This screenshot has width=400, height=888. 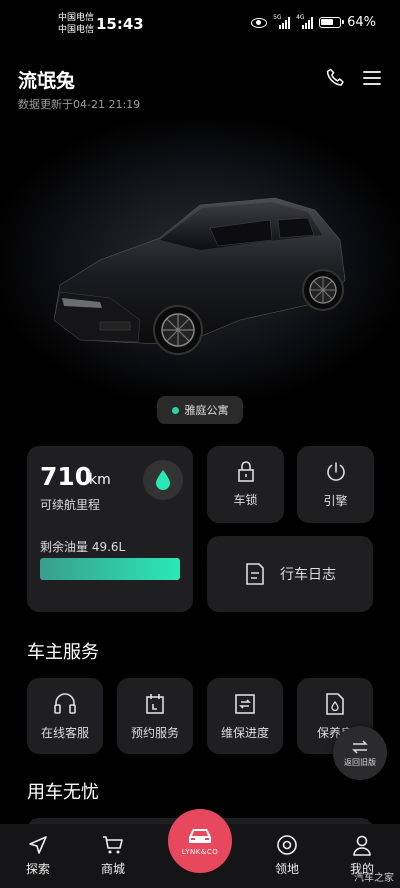 I want to click on power-icon, so click(x=335, y=471).